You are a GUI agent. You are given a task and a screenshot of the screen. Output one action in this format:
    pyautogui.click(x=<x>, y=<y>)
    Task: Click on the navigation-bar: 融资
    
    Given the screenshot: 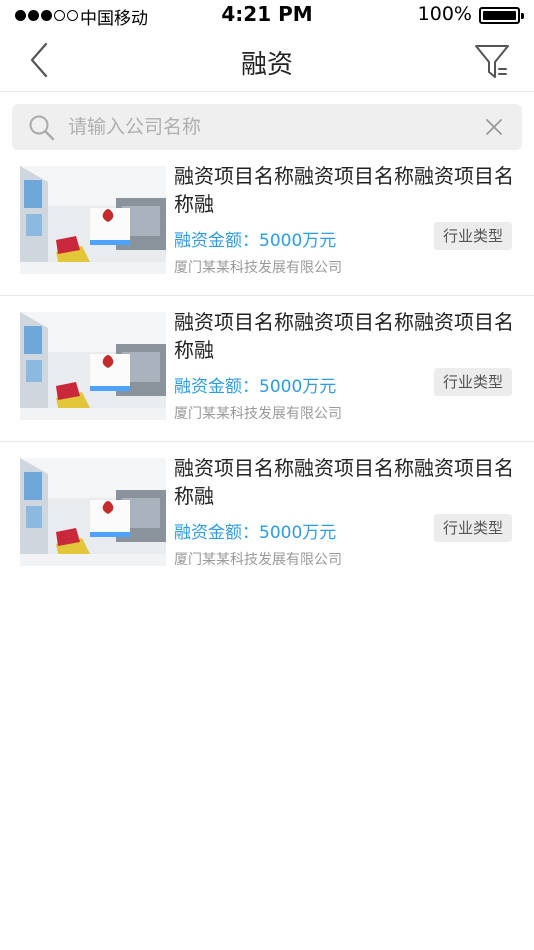 What is the action you would take?
    pyautogui.click(x=267, y=61)
    